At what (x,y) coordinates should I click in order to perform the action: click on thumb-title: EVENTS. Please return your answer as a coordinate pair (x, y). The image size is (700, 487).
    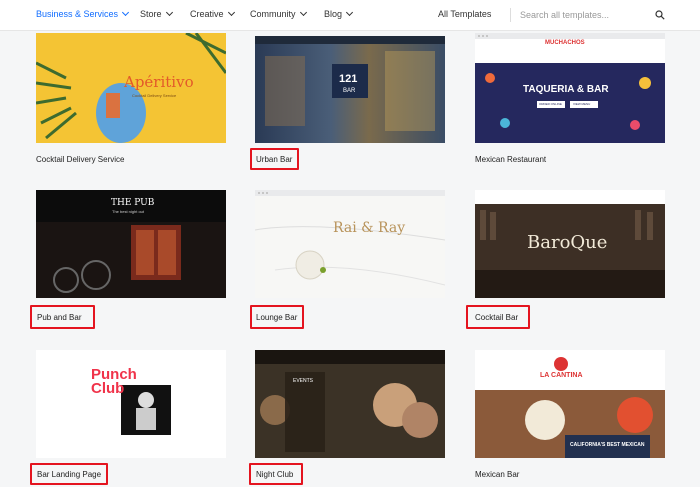
    Looking at the image, I should click on (303, 381).